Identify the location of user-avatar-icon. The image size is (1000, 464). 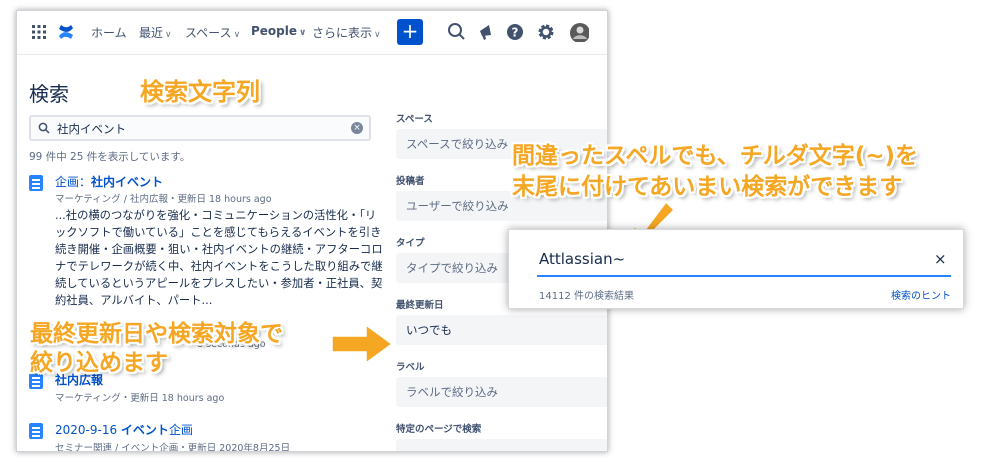
(579, 32).